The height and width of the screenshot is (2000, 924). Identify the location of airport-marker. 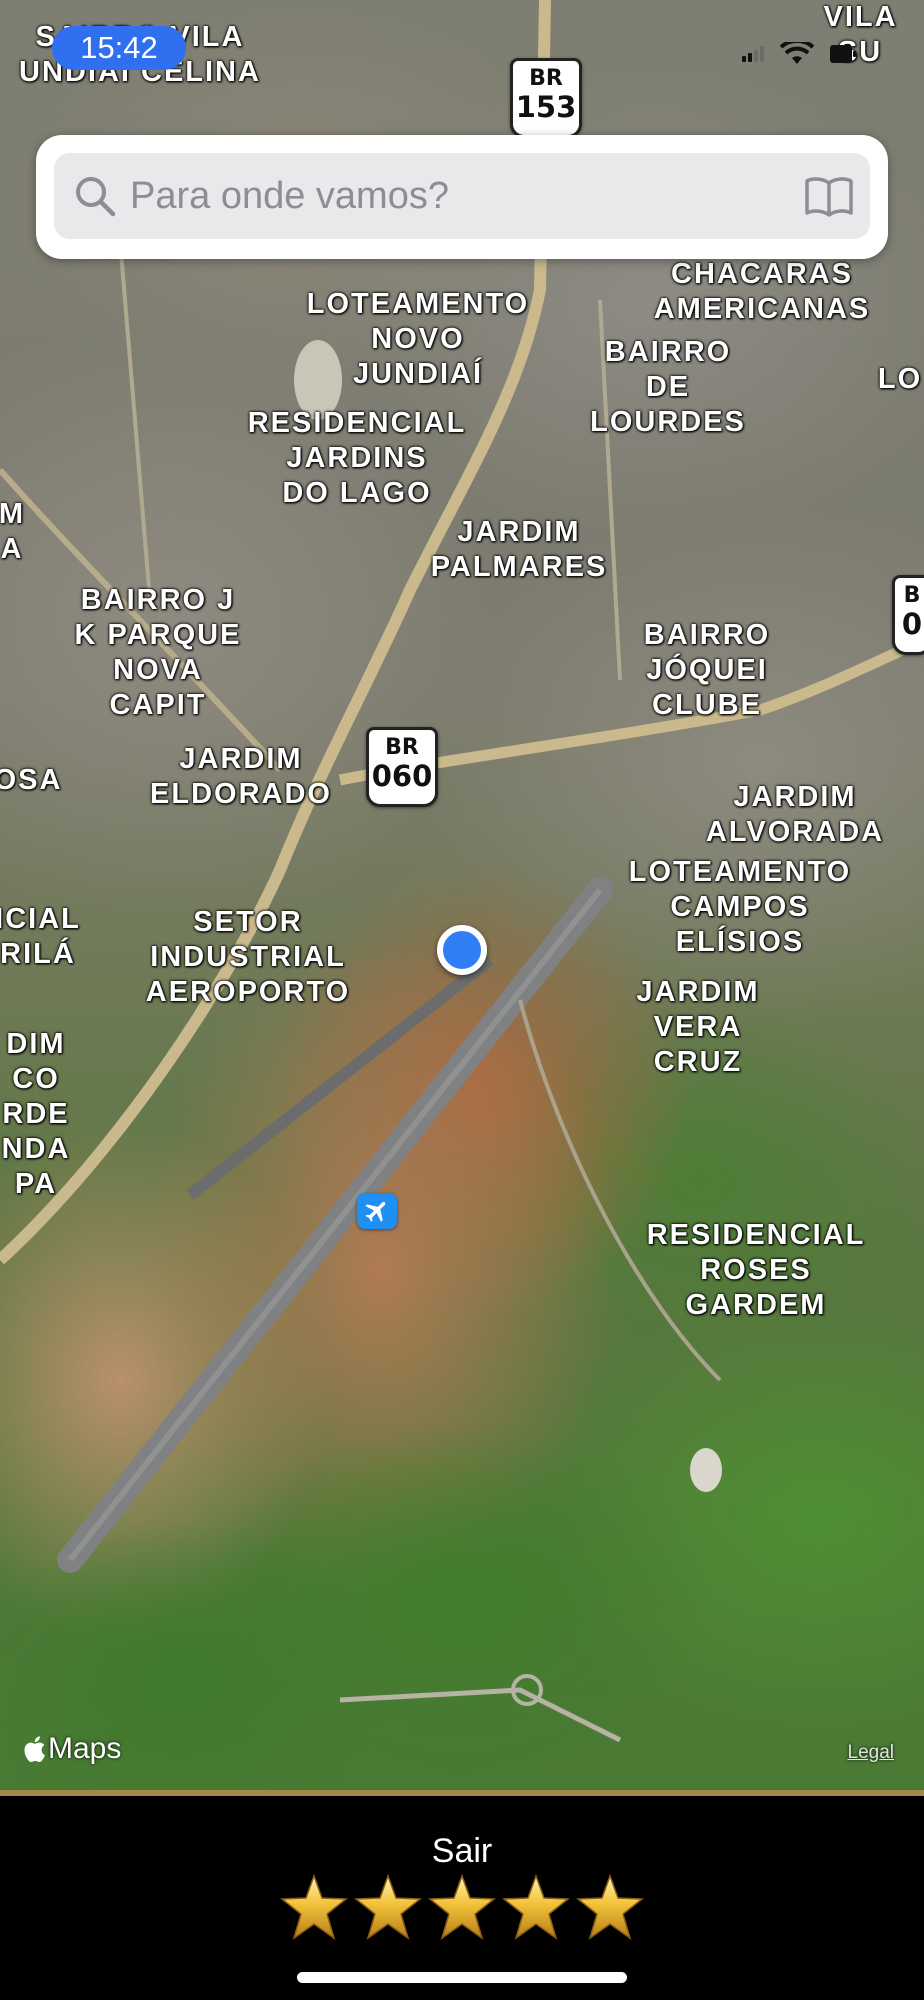
(377, 1211).